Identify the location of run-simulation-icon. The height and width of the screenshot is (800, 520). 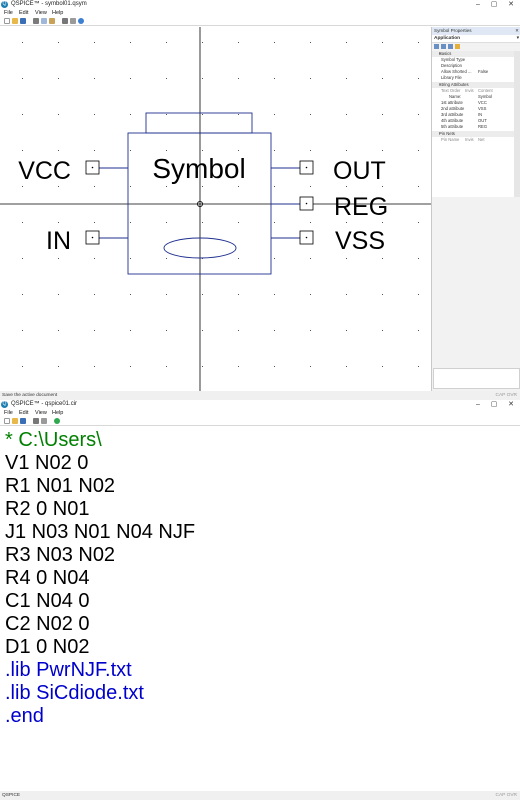
(57, 421).